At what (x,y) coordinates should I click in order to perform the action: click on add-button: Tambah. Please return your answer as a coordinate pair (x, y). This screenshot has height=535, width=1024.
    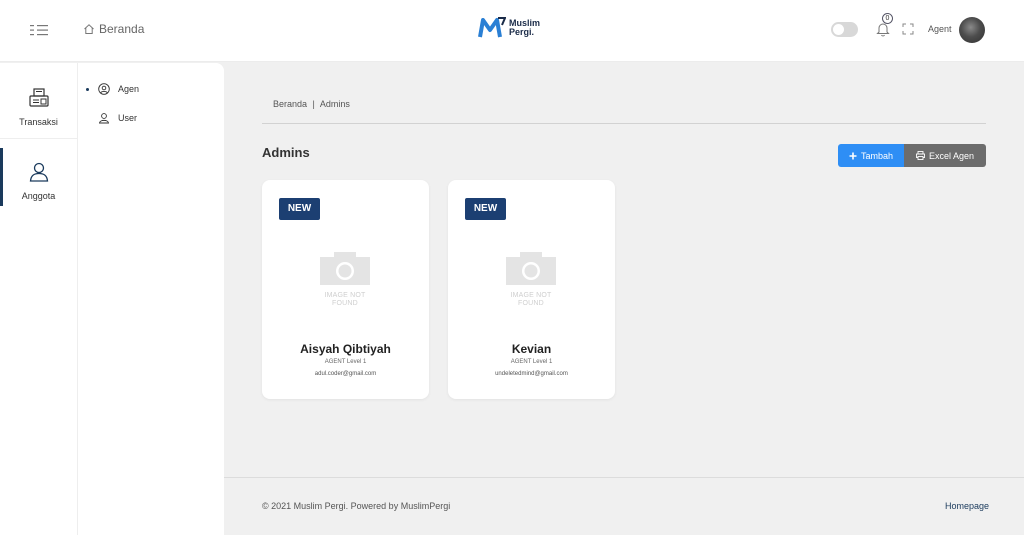
    Looking at the image, I should click on (871, 155).